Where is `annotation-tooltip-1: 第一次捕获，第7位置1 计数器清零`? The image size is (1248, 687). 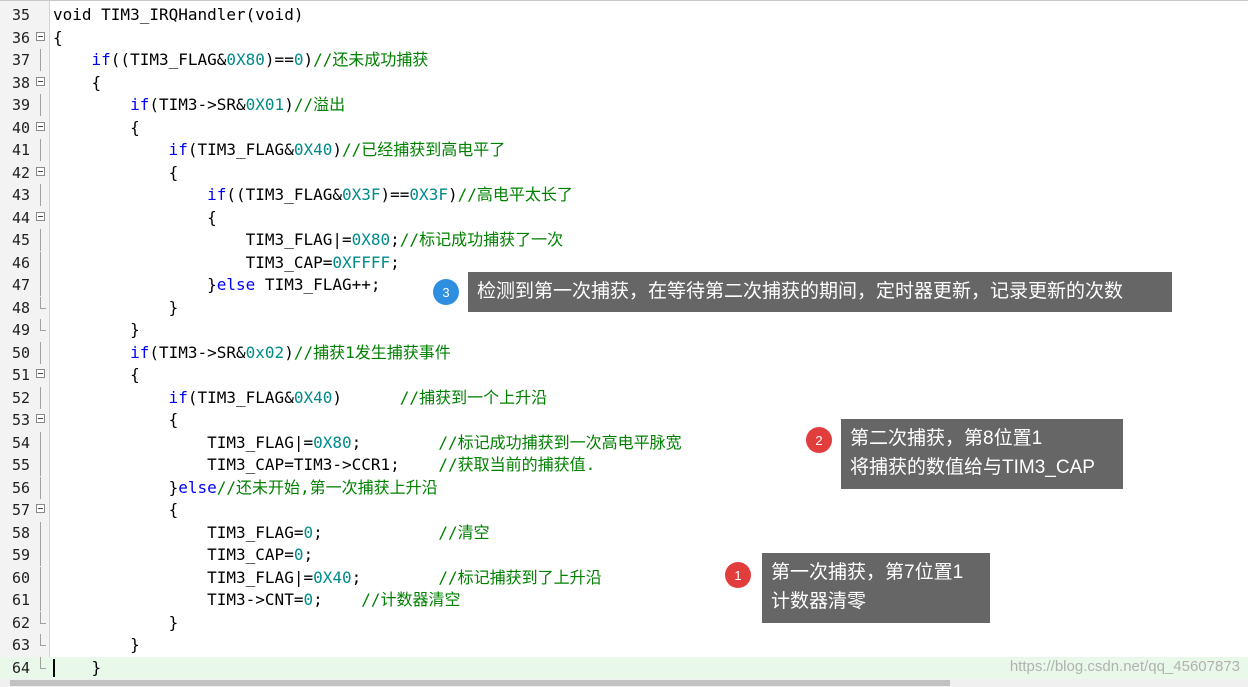
annotation-tooltip-1: 第一次捕获，第7位置1 计数器清零 is located at coordinates (876, 588).